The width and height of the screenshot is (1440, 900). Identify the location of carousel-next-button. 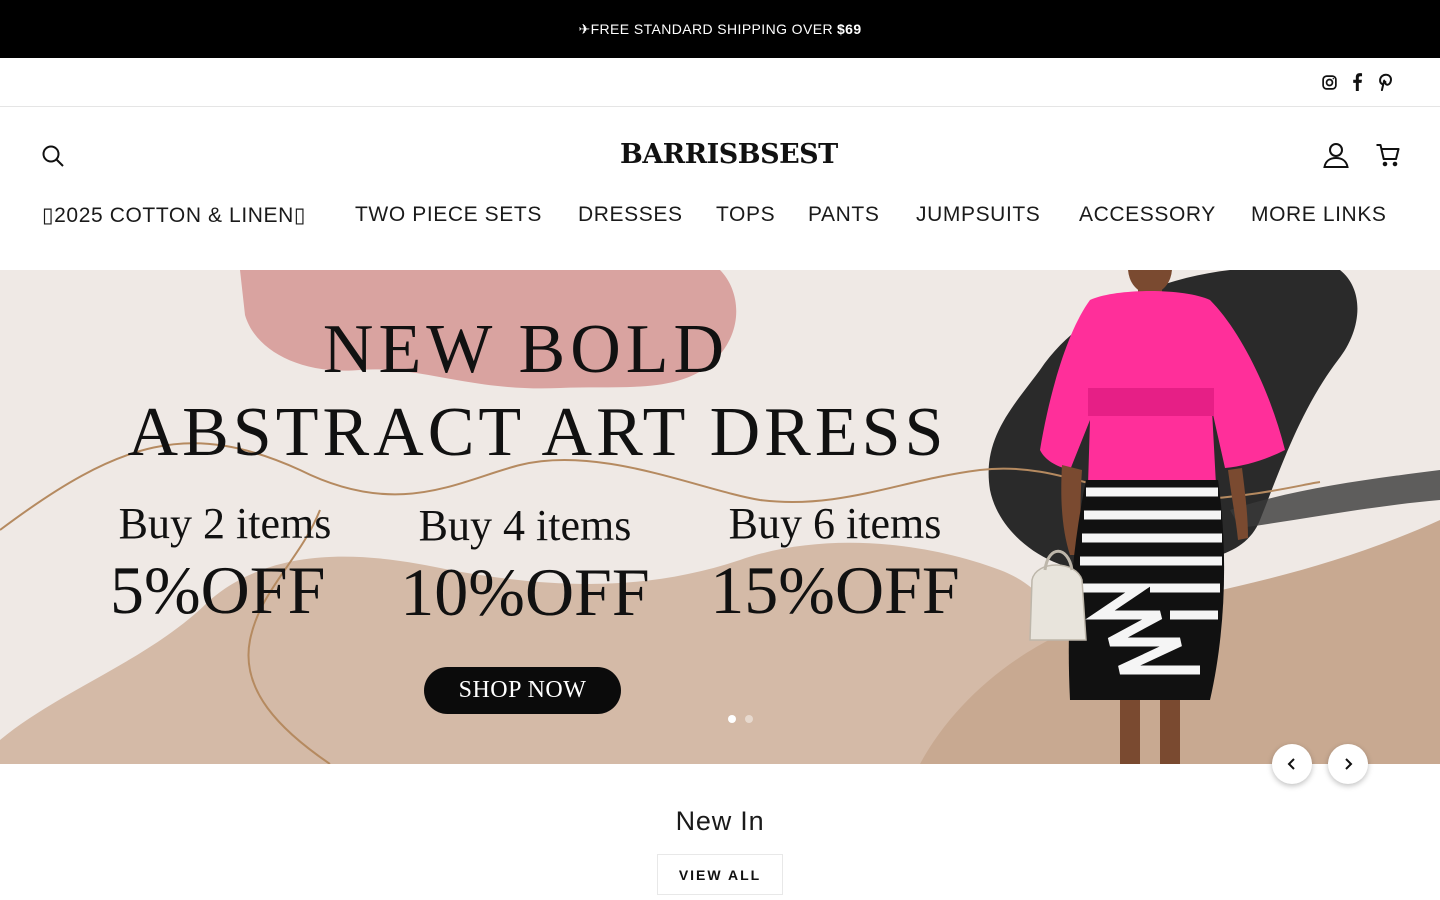
(1348, 764).